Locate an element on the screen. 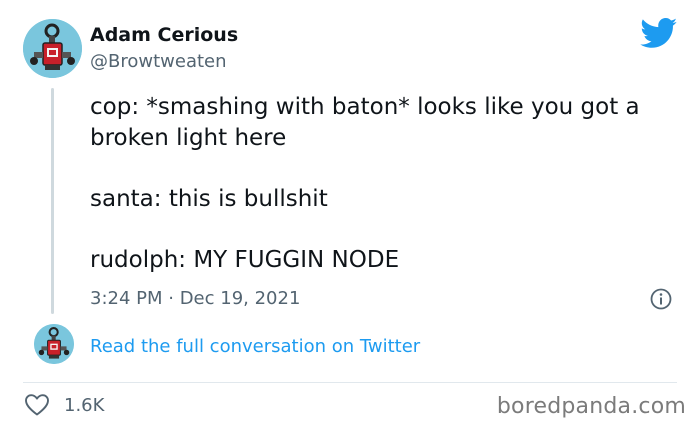 The height and width of the screenshot is (431, 700). twitter-bird-icon is located at coordinates (659, 33).